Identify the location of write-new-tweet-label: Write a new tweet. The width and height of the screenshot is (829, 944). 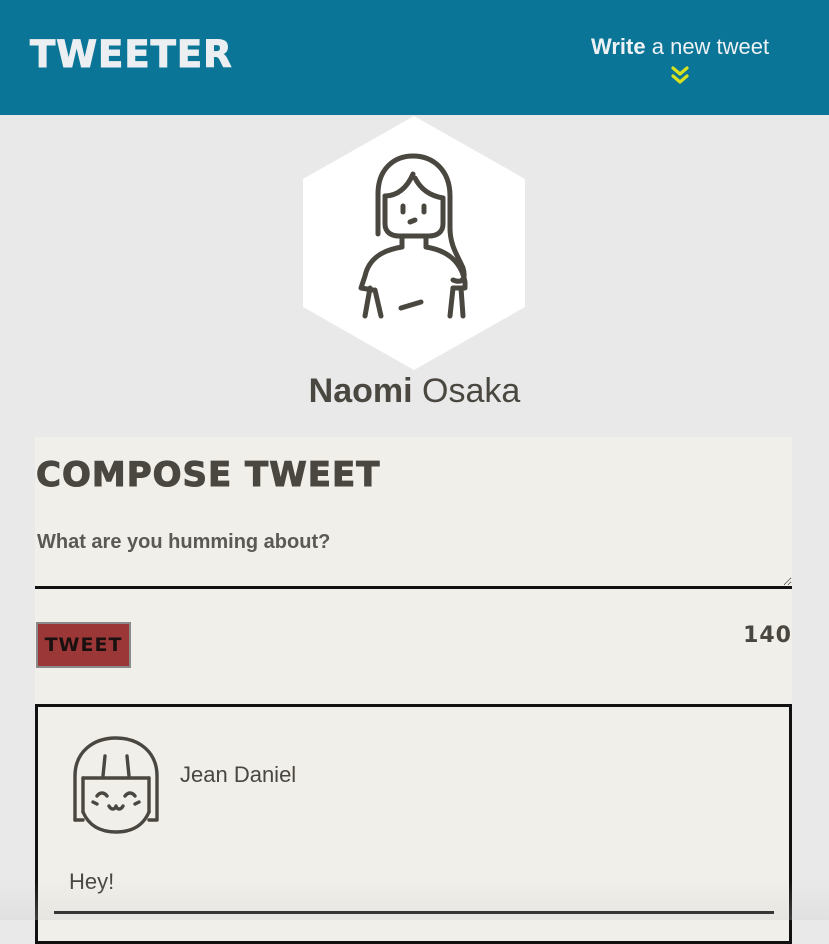
(680, 47).